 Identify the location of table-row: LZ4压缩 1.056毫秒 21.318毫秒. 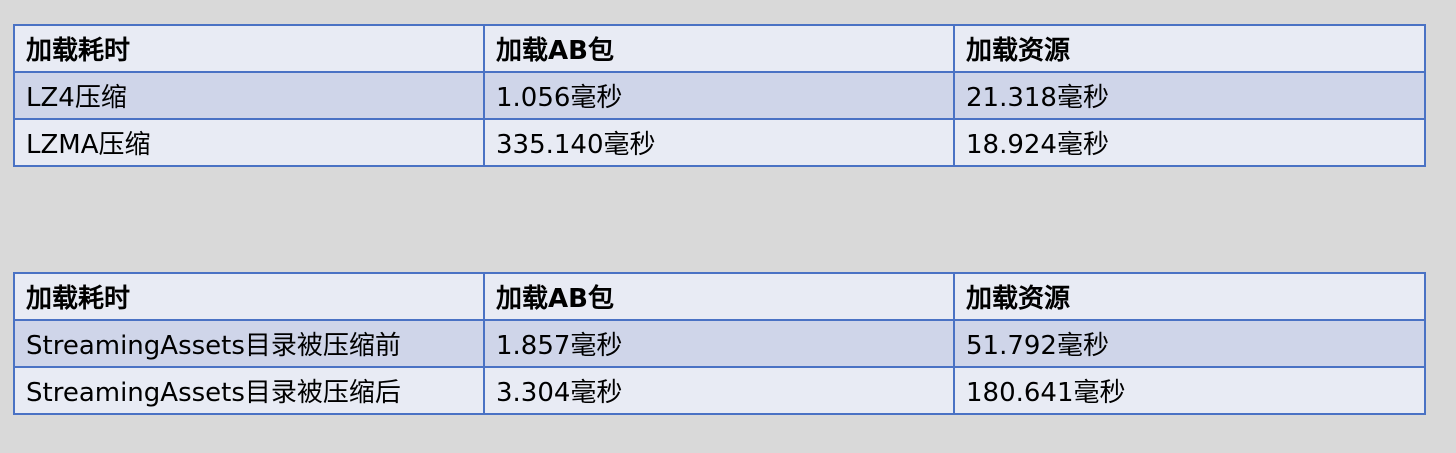
(719, 95).